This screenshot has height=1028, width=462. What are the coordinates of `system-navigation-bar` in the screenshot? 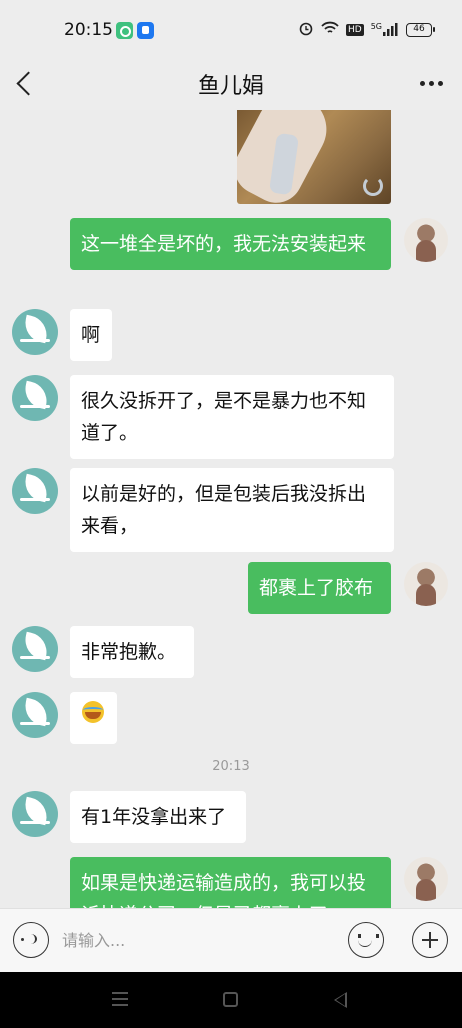 It's located at (231, 1000).